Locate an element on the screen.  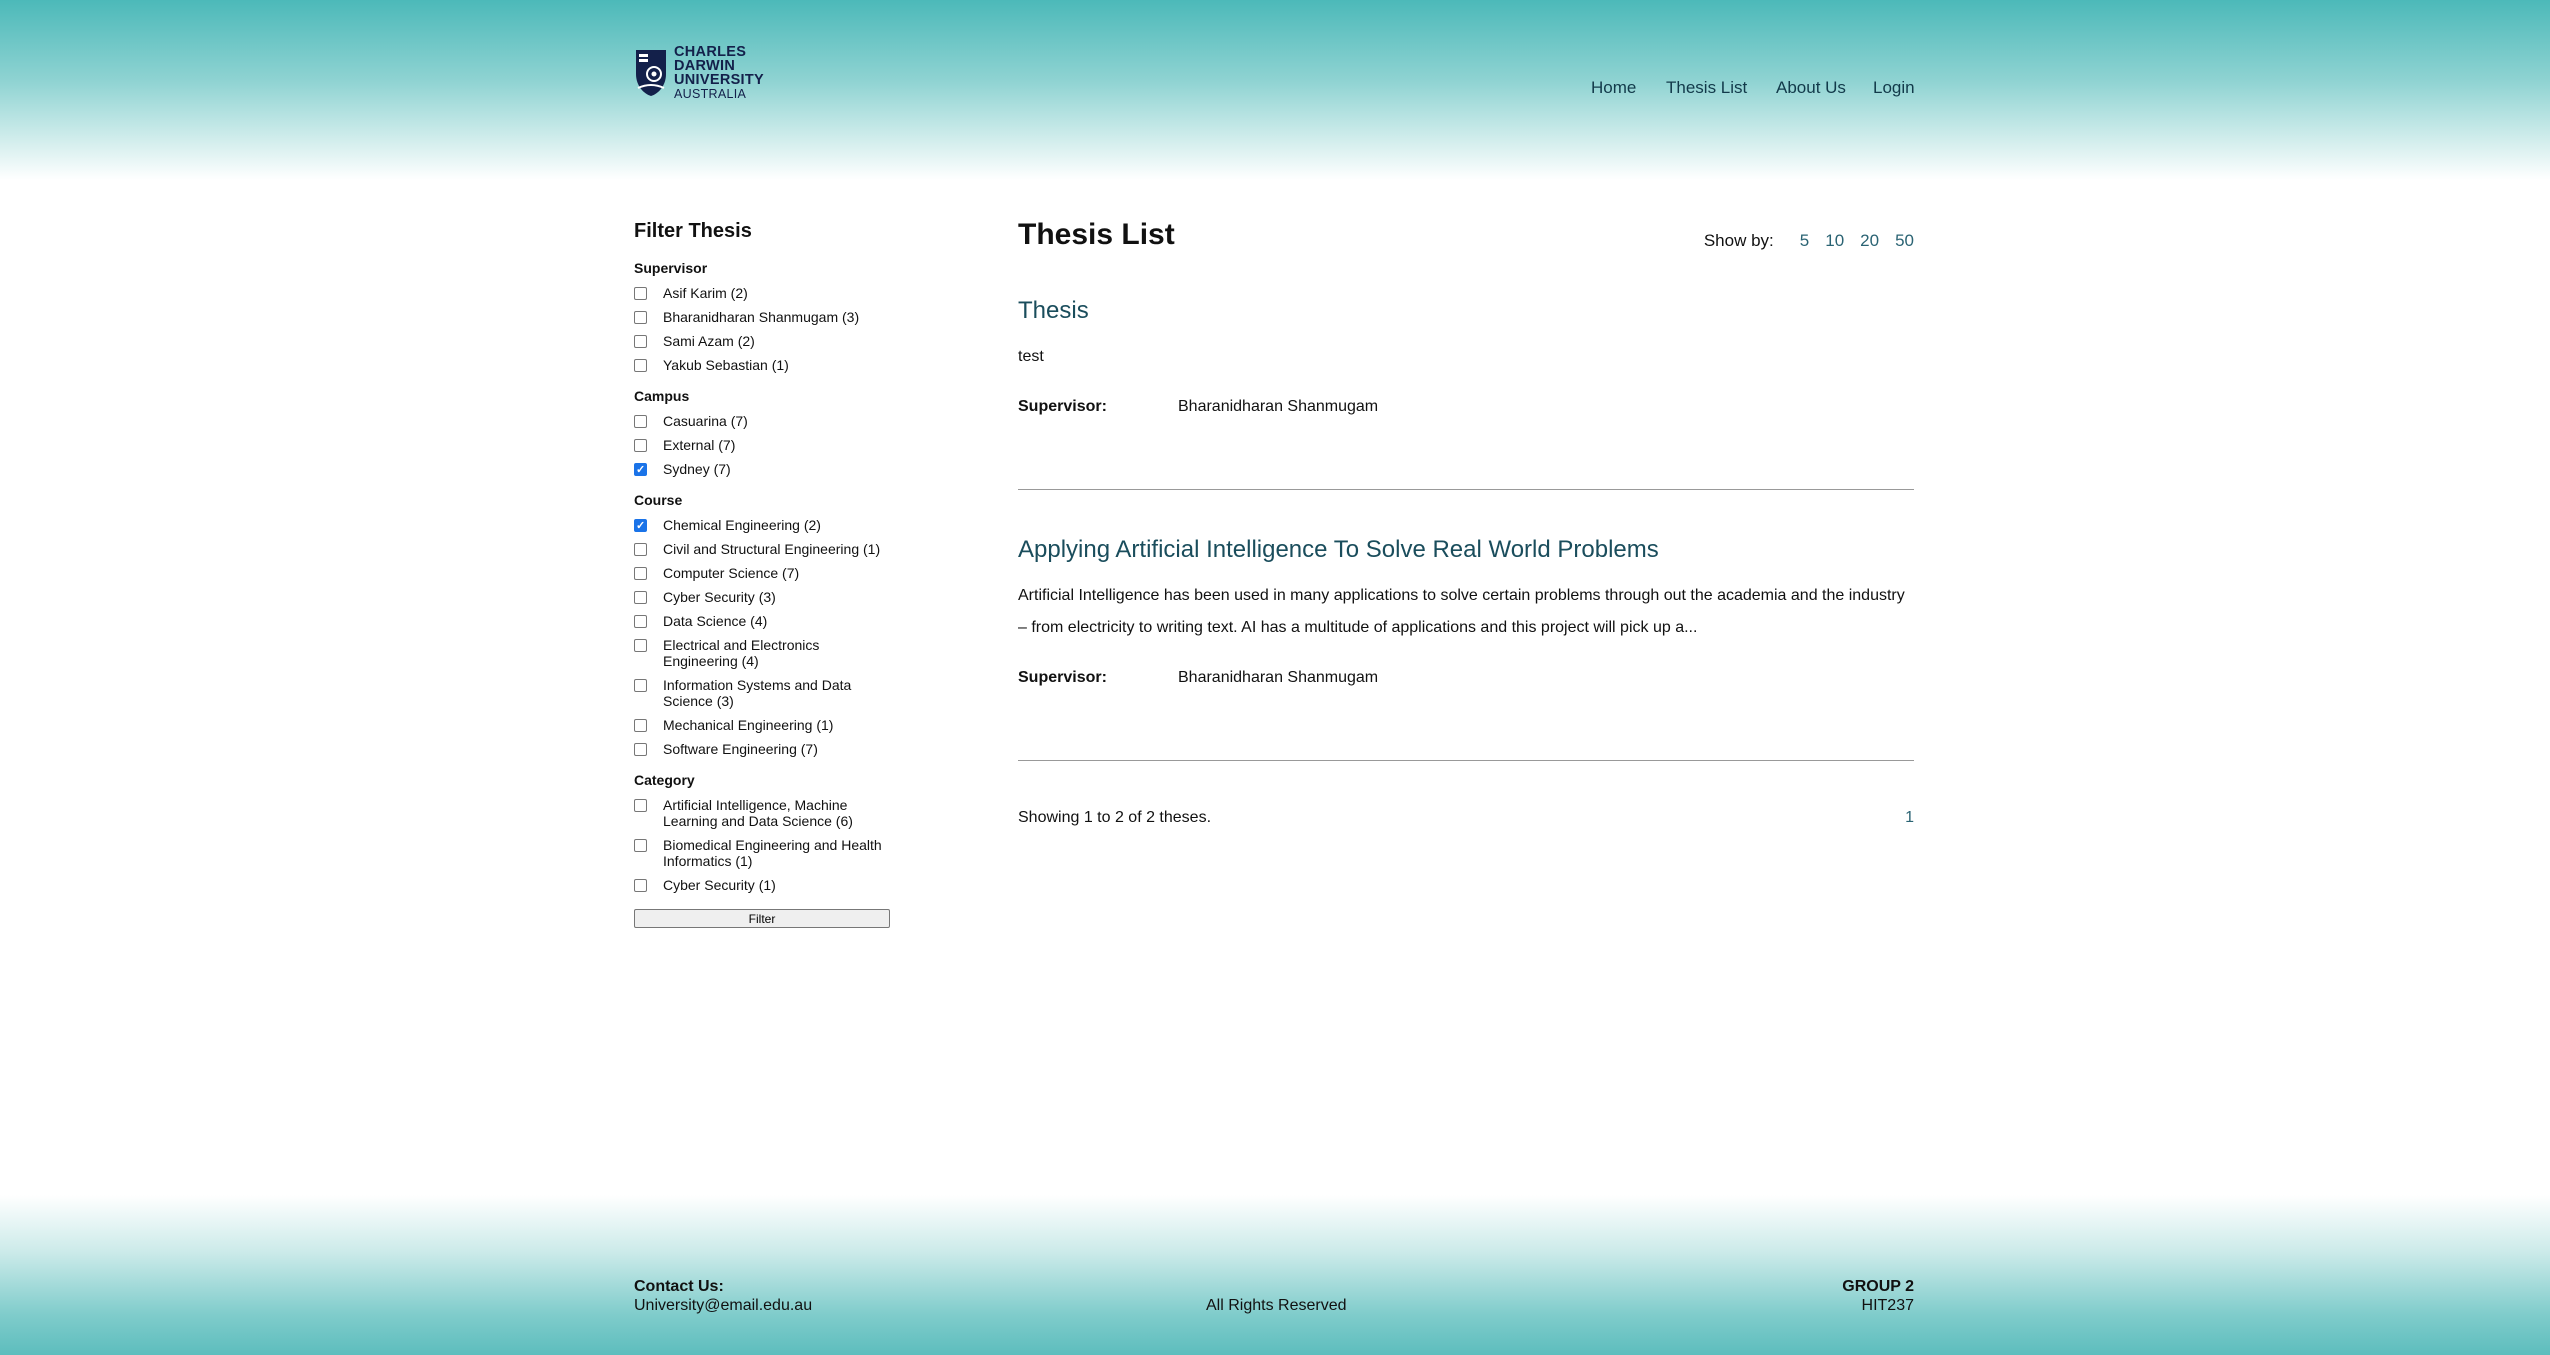
filter-option: Cyber Security (3) is located at coordinates (764, 597).